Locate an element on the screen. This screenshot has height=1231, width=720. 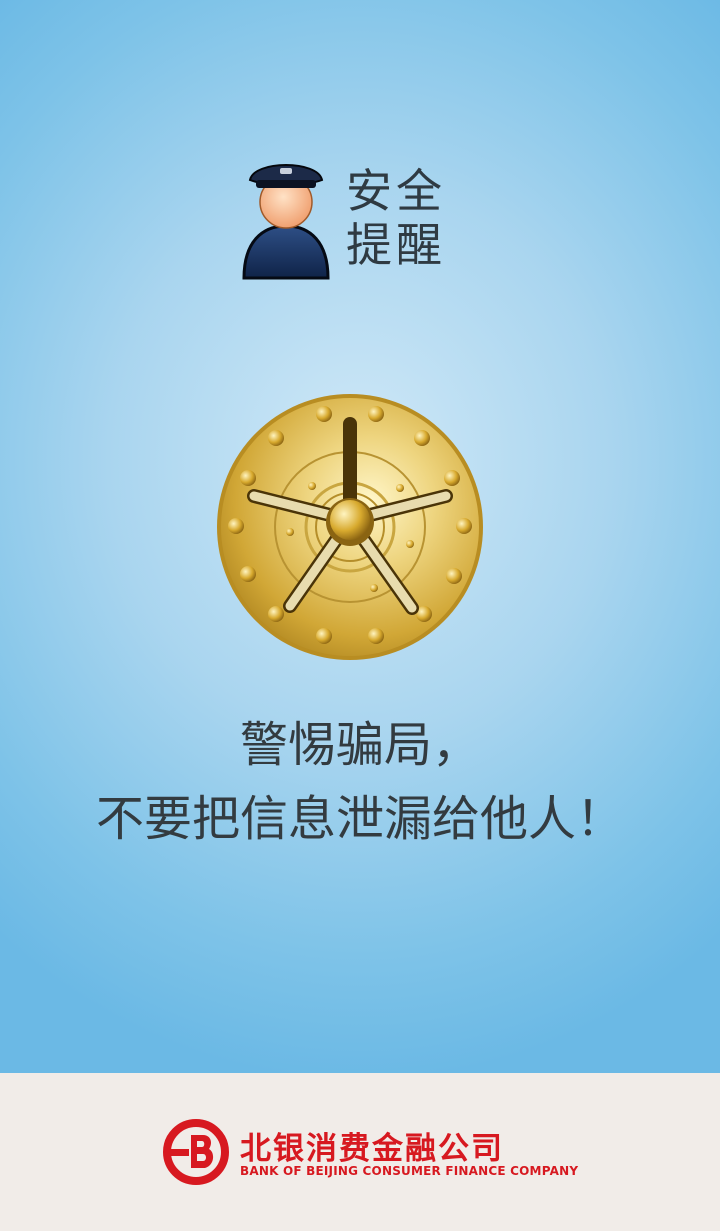
header-title: 安全提醒 is located at coordinates (396, 218).